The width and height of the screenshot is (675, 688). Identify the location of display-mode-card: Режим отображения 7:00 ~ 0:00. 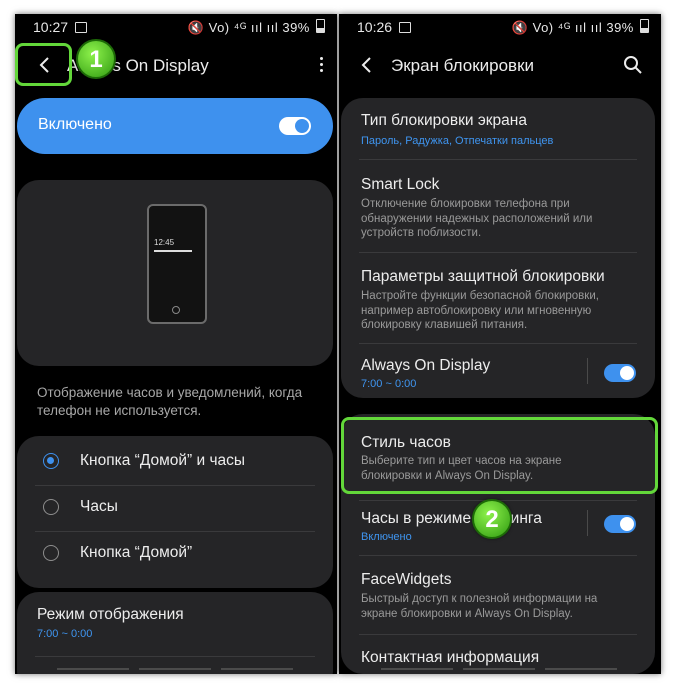
(175, 633).